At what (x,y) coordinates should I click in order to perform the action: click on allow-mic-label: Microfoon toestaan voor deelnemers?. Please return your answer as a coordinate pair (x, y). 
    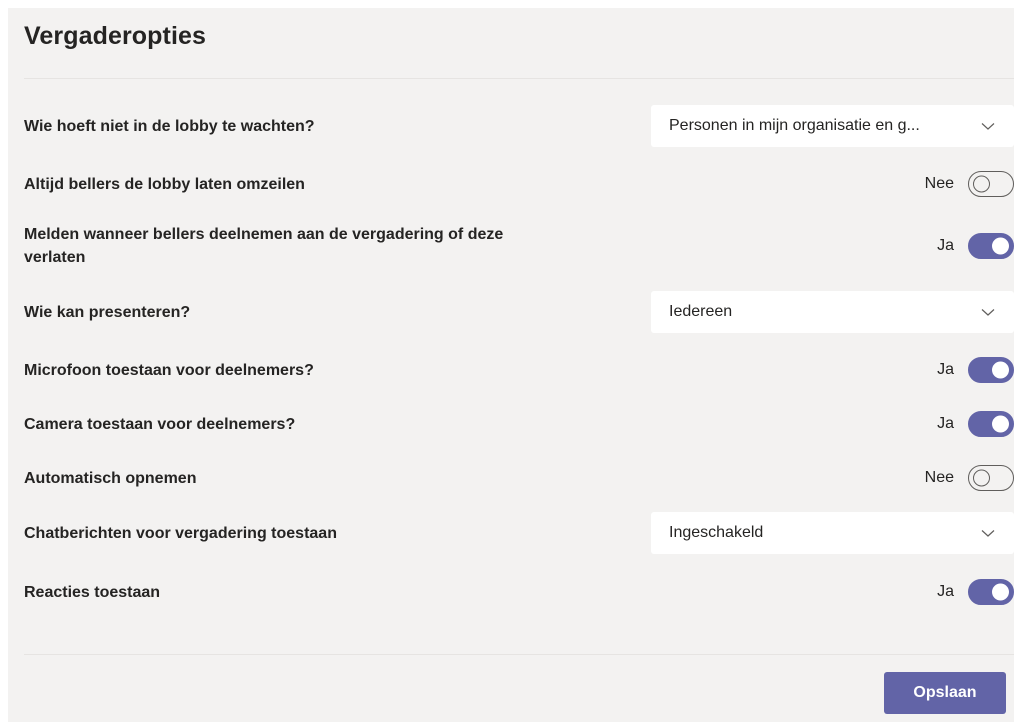
    Looking at the image, I should click on (169, 370).